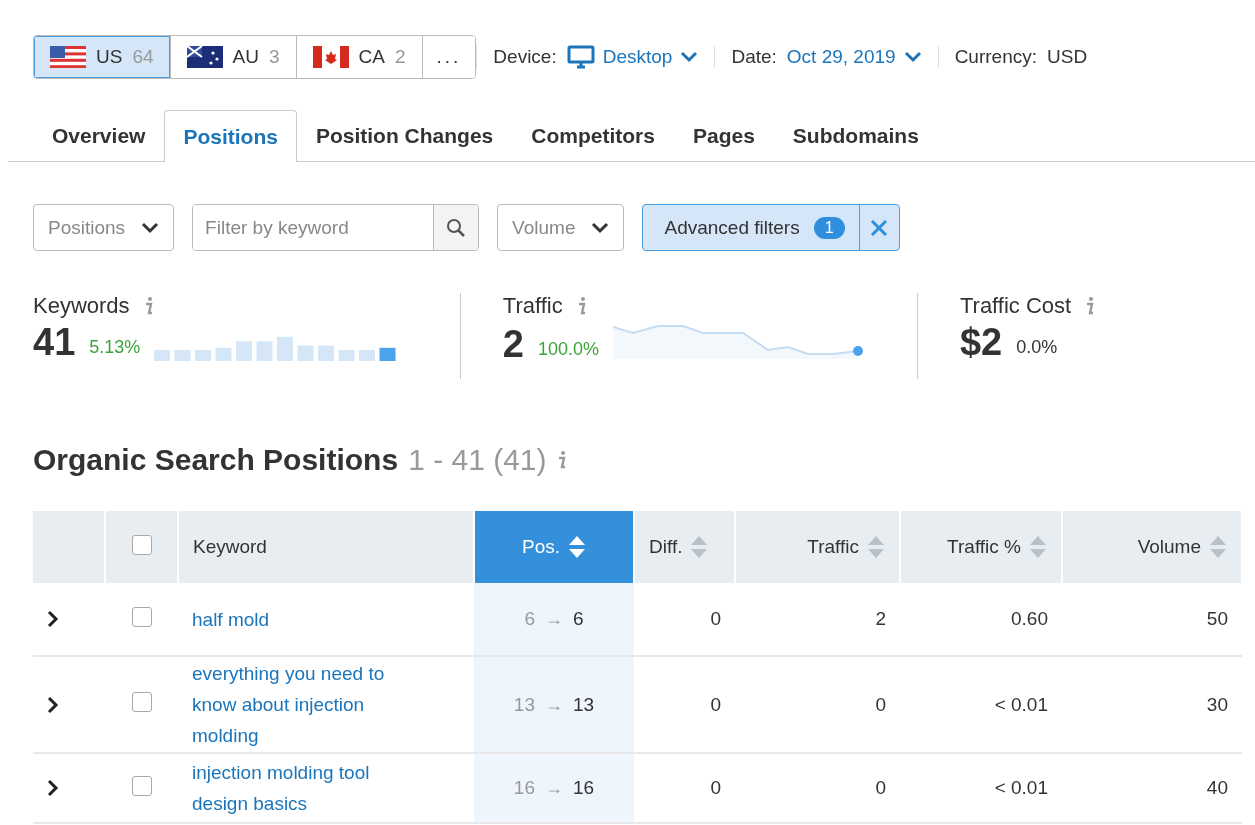 The height and width of the screenshot is (825, 1255). What do you see at coordinates (754, 57) in the screenshot?
I see `date-label: Date:` at bounding box center [754, 57].